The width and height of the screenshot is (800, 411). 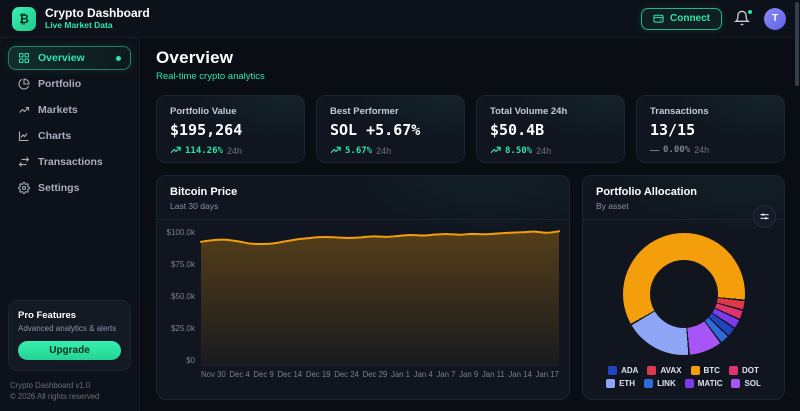 I want to click on stat-card-total-volume-24h: Total Volume 24h $50.4B 8.50% 24h, so click(x=550, y=129).